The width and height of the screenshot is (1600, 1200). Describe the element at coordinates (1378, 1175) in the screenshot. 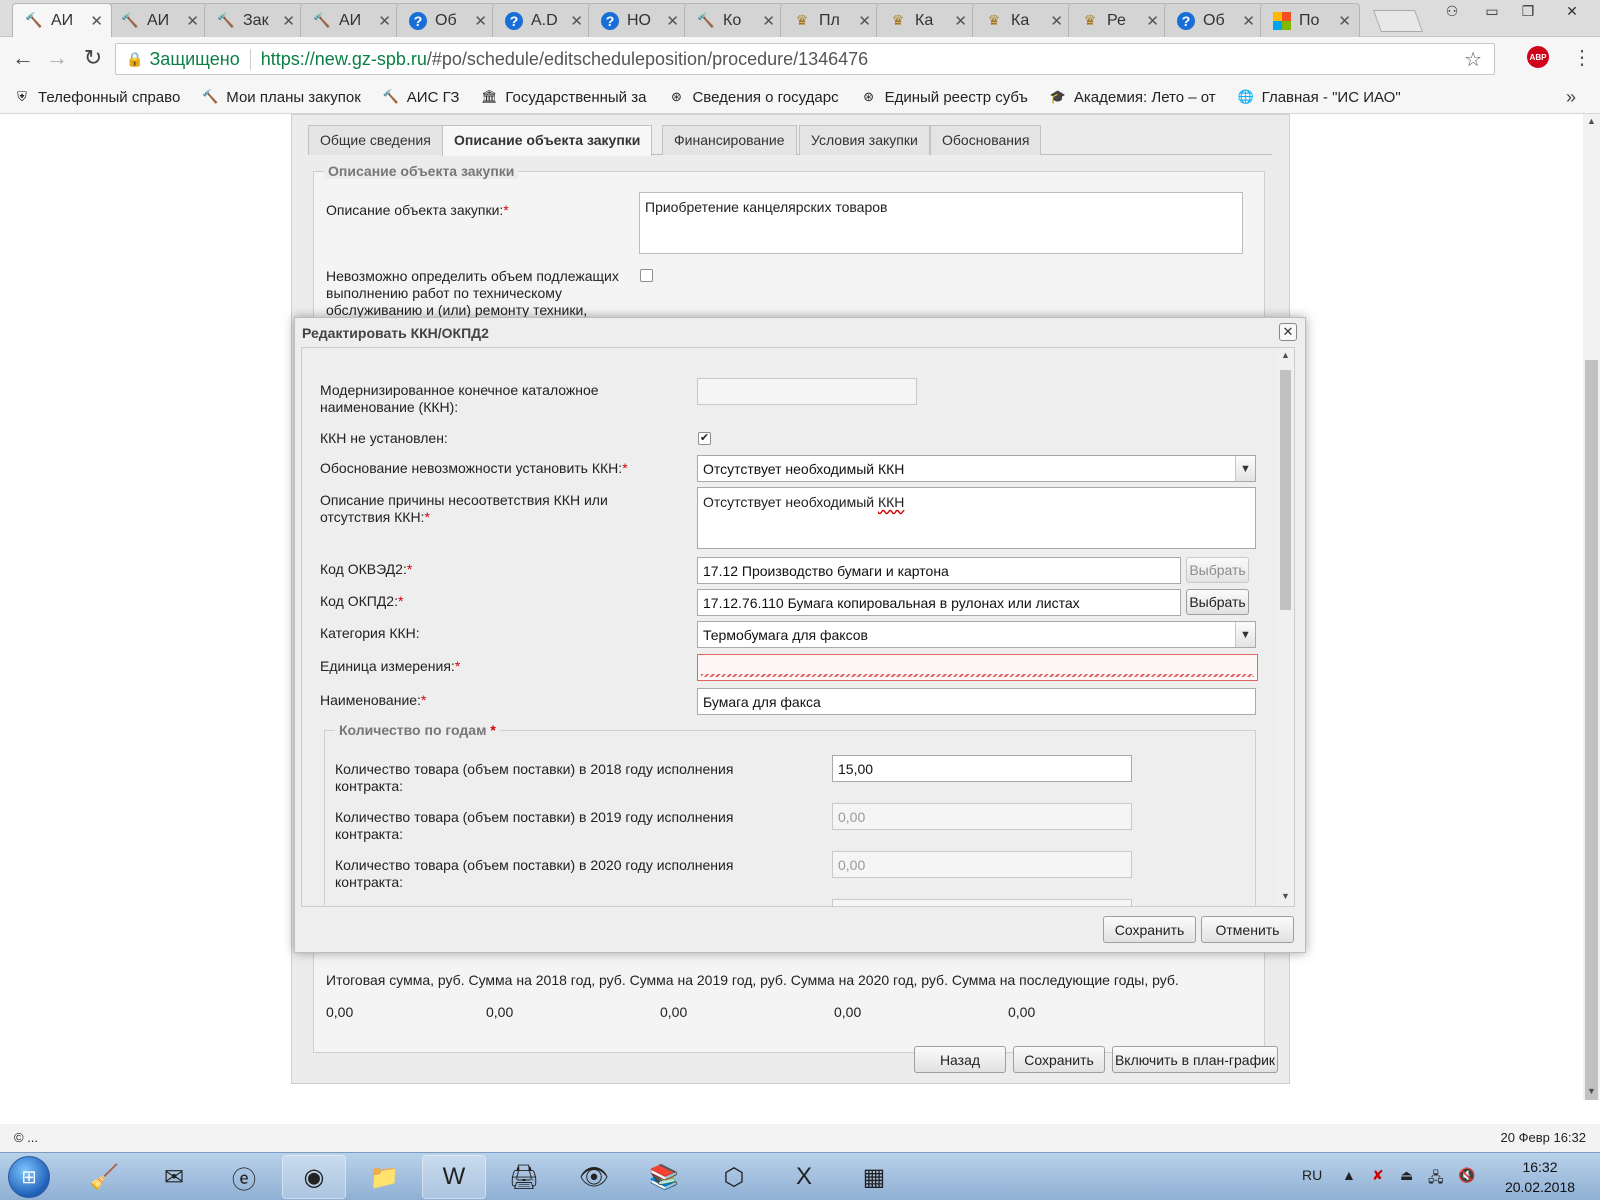

I see `security-icon: ✘` at that location.